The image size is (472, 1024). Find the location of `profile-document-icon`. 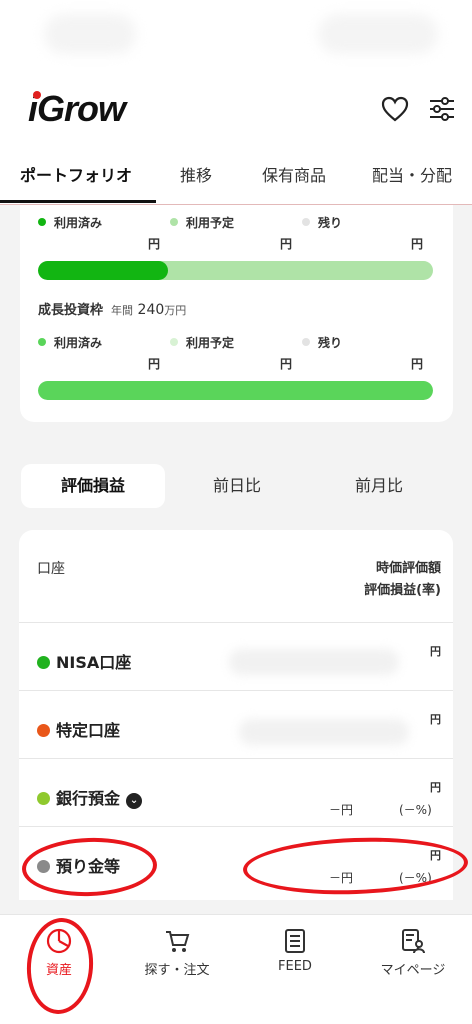

profile-document-icon is located at coordinates (413, 941).